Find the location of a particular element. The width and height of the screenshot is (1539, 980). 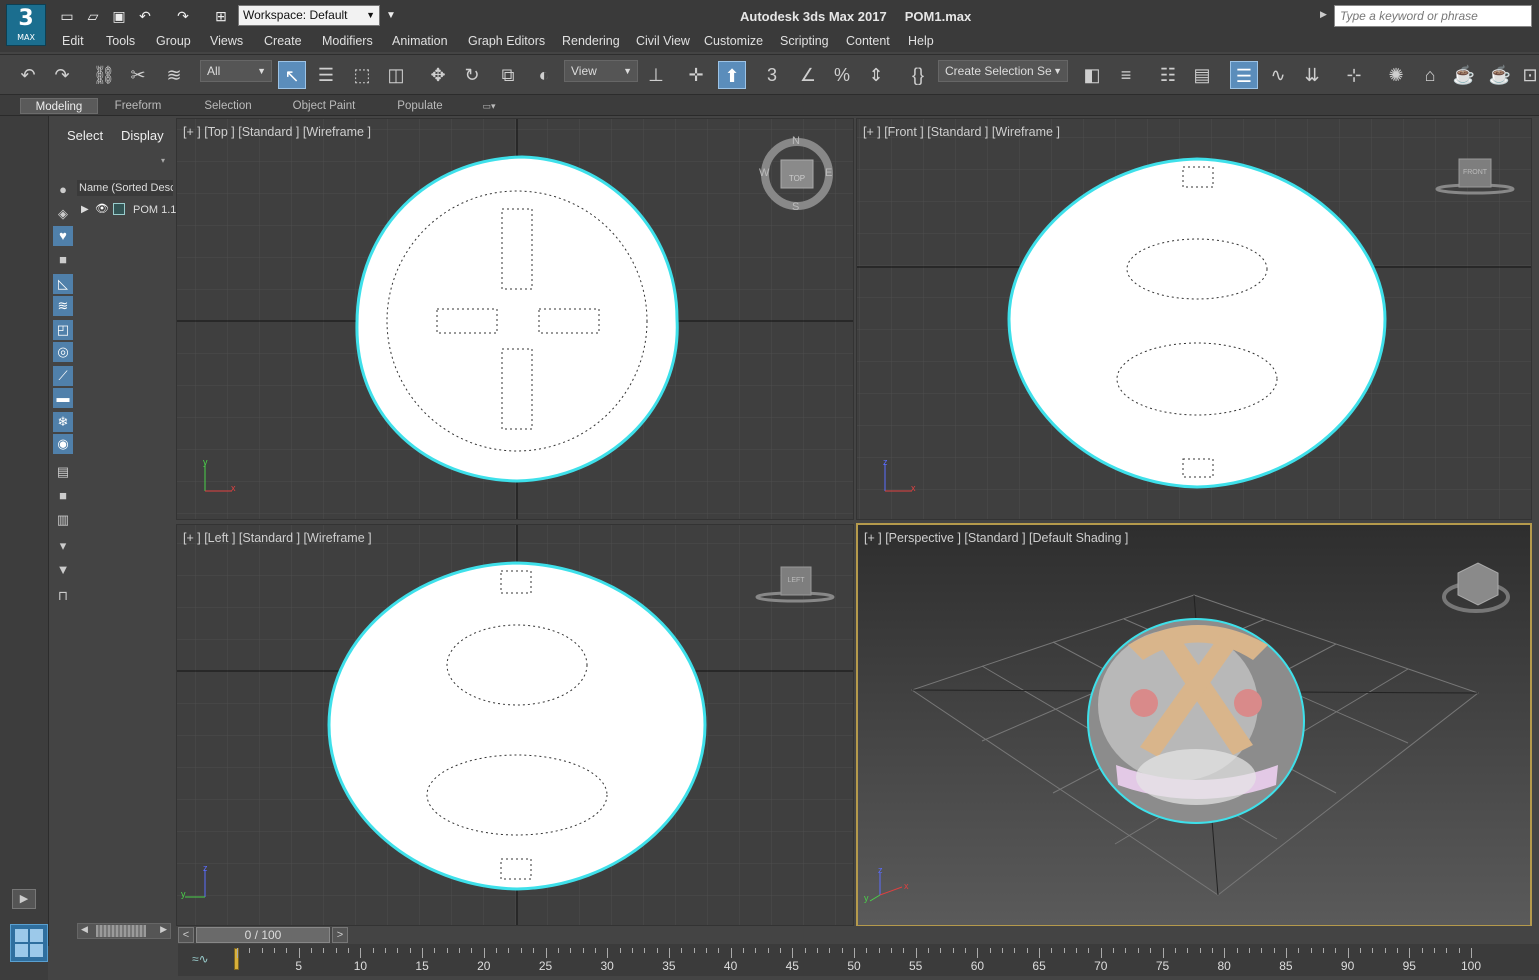

toggle-ribbon-icon: ▤ is located at coordinates (1202, 75).